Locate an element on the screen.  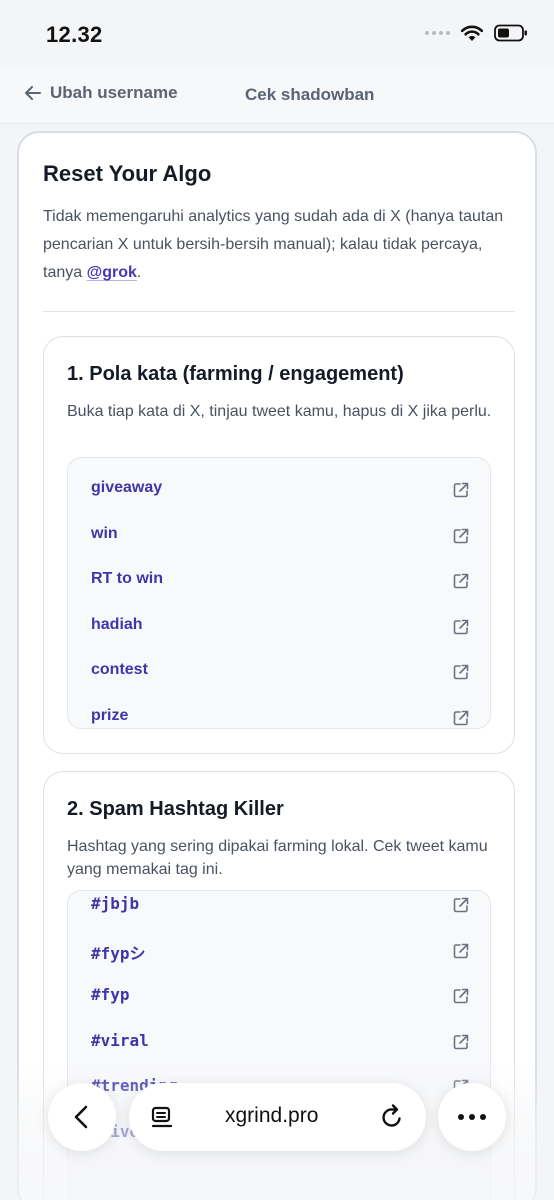
status-time: 12.32 is located at coordinates (74, 34).